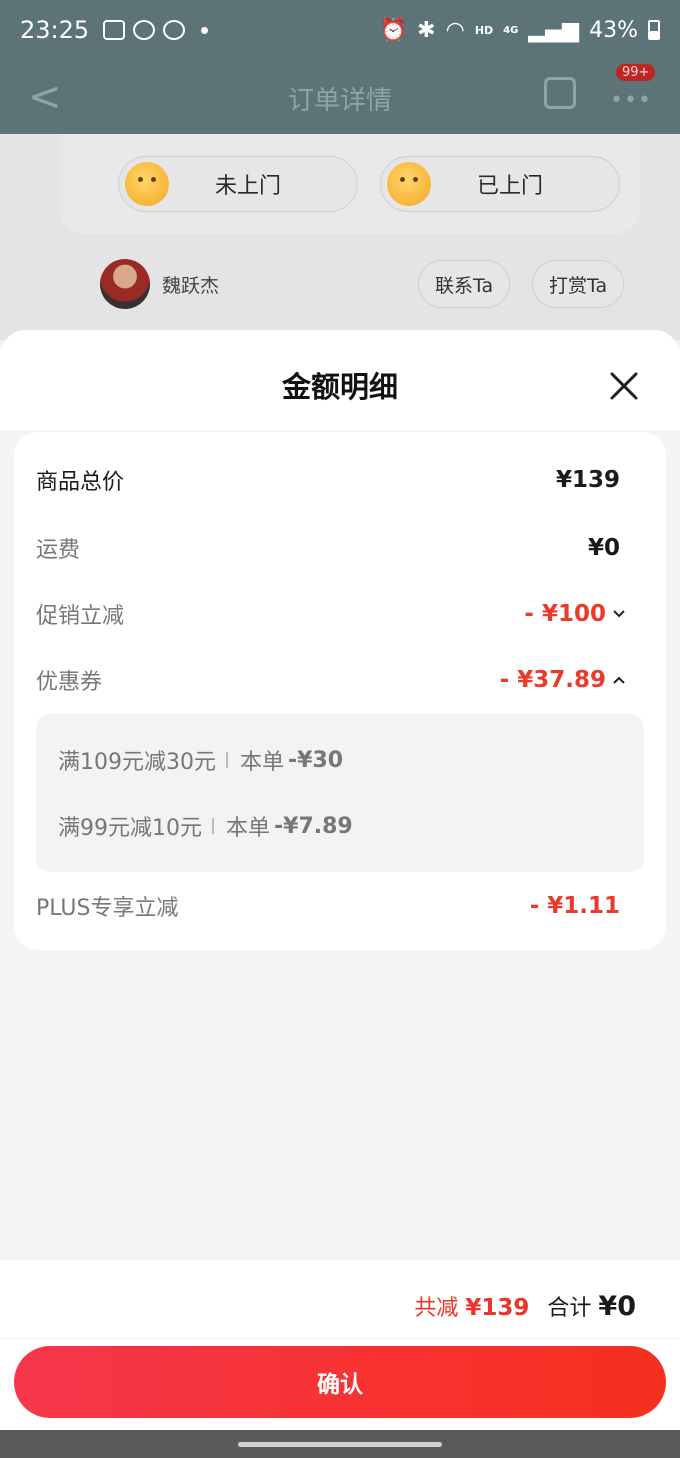  What do you see at coordinates (205, 30) in the screenshot?
I see `more-notifications-icon` at bounding box center [205, 30].